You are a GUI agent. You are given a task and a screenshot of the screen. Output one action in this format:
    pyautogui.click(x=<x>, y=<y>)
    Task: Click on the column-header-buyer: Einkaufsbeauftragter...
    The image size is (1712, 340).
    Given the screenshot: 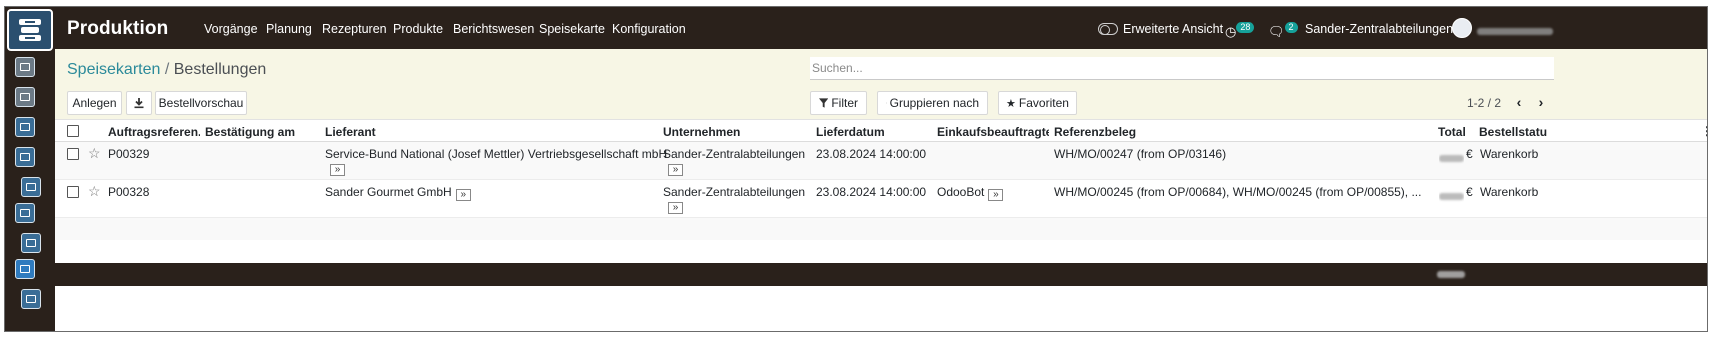 What is the action you would take?
    pyautogui.click(x=993, y=132)
    